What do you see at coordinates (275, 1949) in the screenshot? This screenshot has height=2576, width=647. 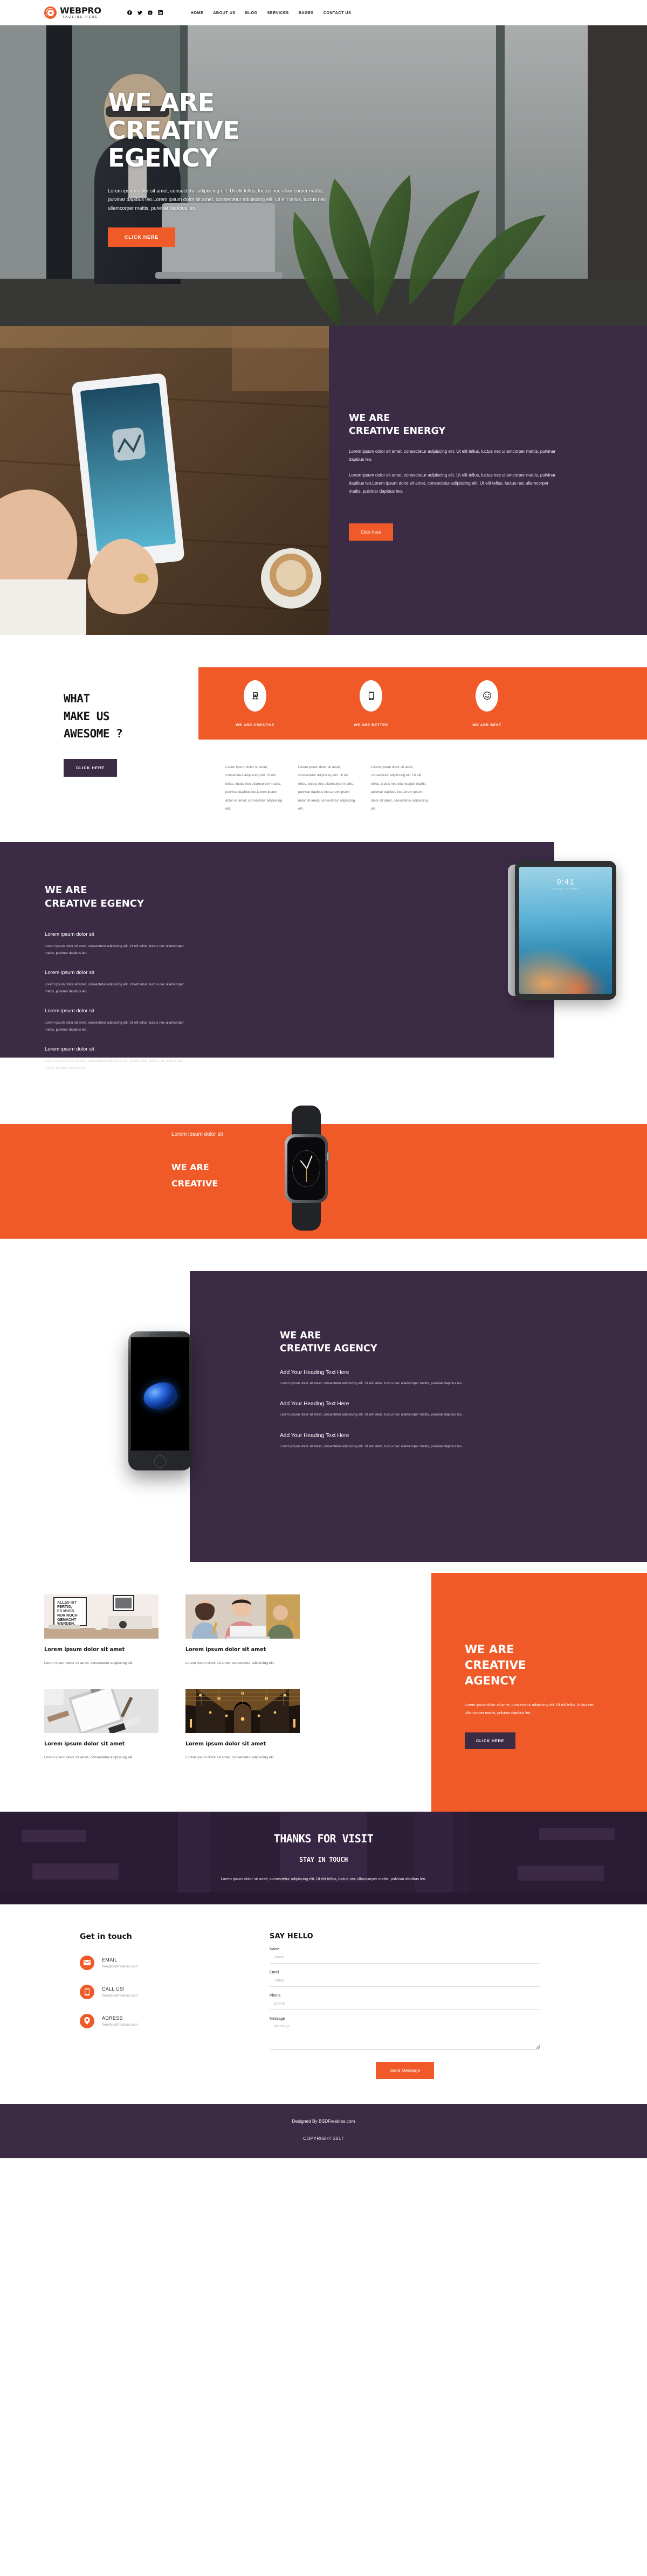 I see `name-label: Name` at bounding box center [275, 1949].